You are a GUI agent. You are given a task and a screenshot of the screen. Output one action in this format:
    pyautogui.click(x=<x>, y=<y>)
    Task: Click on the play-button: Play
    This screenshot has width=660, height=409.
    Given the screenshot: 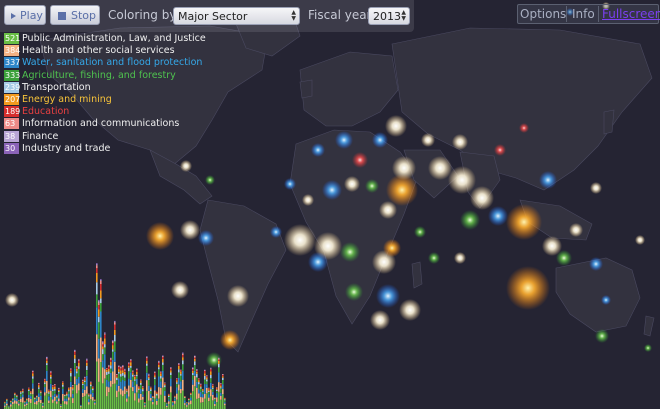 What is the action you would take?
    pyautogui.click(x=25, y=15)
    